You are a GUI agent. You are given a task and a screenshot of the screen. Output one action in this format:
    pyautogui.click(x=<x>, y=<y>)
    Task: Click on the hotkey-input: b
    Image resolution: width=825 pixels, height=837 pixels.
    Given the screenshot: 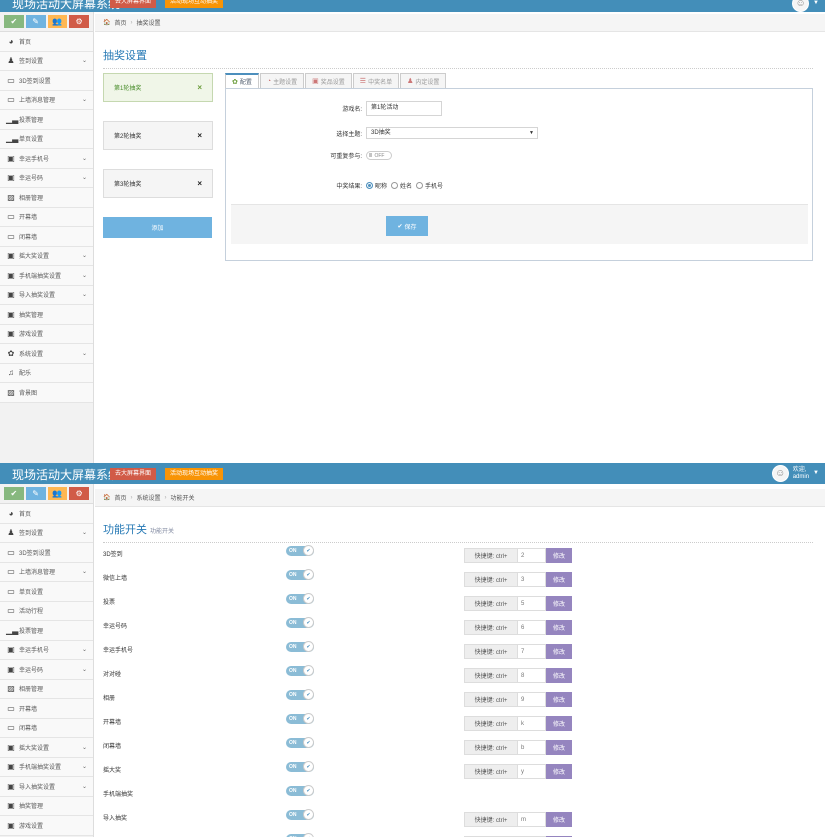 What is the action you would take?
    pyautogui.click(x=532, y=747)
    